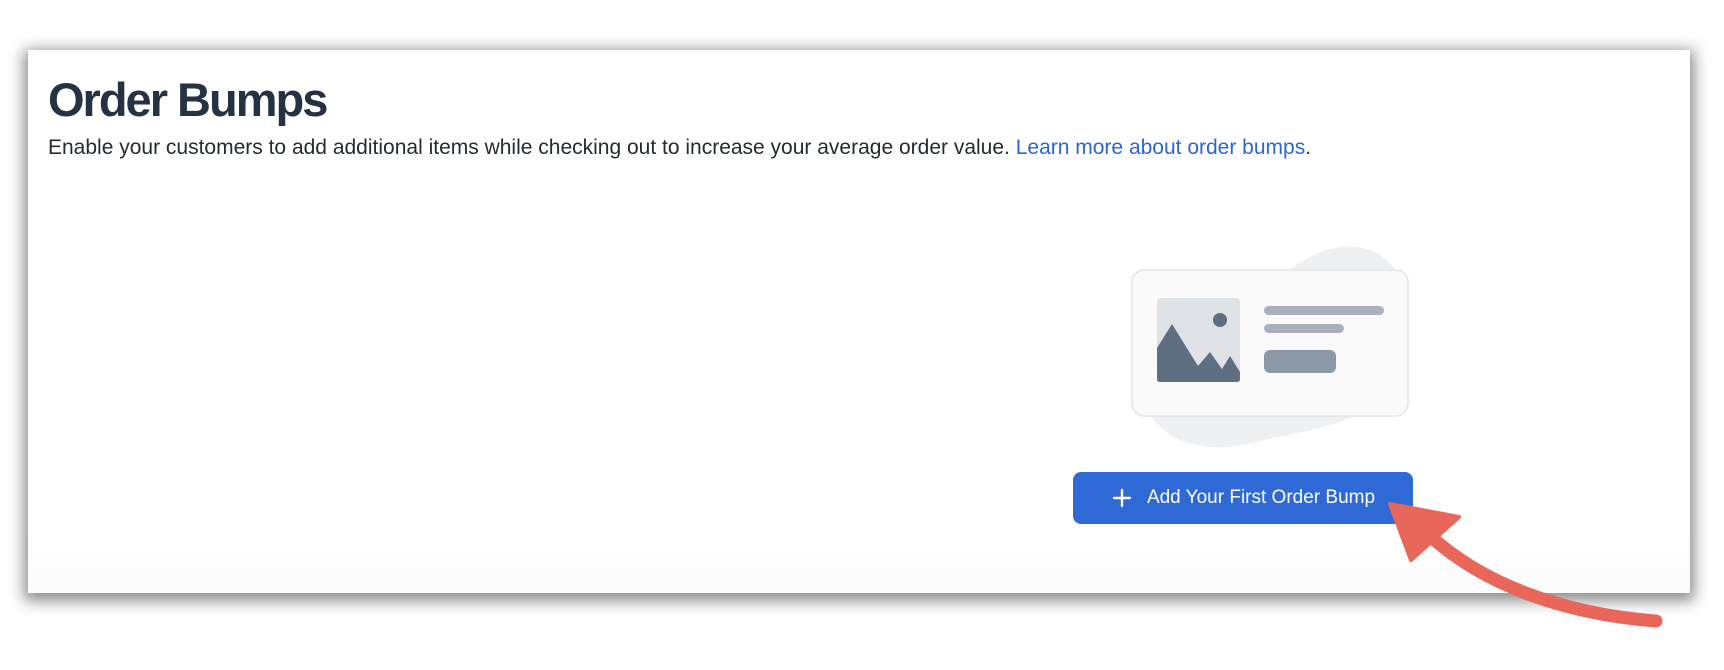 The height and width of the screenshot is (670, 1724). I want to click on description-period: ., so click(1308, 147).